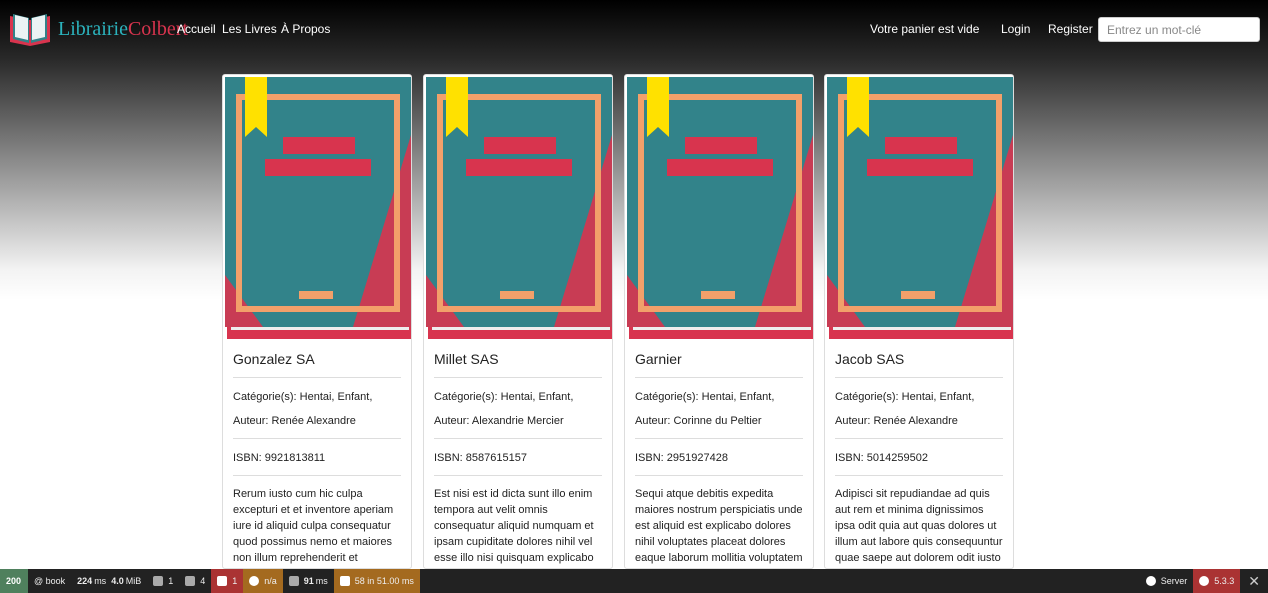 This screenshot has width=1268, height=593. I want to click on book-isbn: ISBN: 8587615157, so click(480, 458).